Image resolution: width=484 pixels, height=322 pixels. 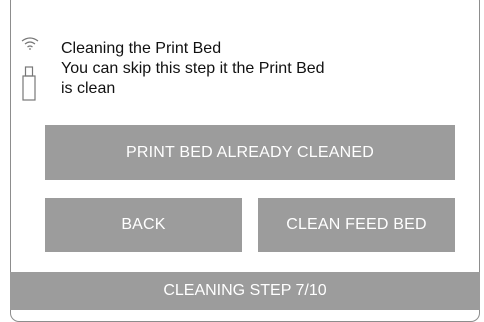 I want to click on usb-drive-icon, so click(x=29, y=83).